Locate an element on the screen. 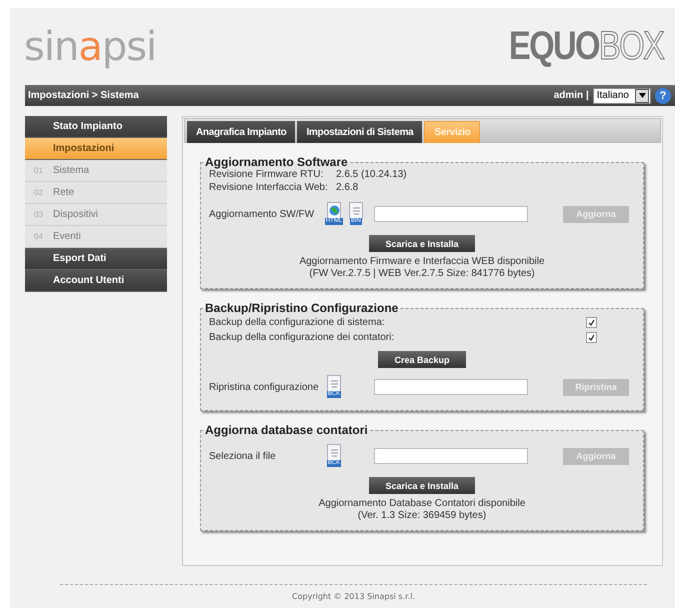 The width and height of the screenshot is (675, 608). field-value: 2.6.5 (10.24.13) is located at coordinates (371, 175).